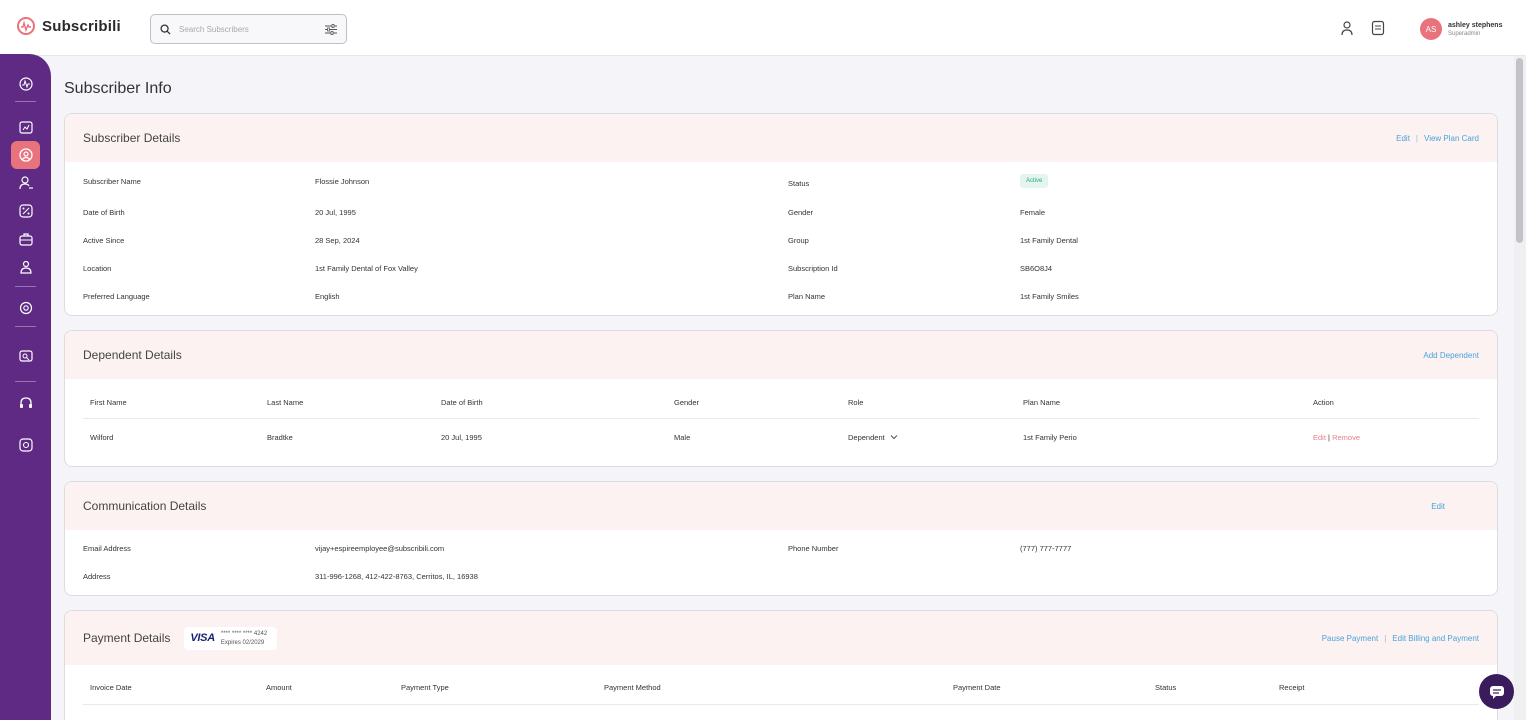  I want to click on sidebar-item-support, so click(25, 403).